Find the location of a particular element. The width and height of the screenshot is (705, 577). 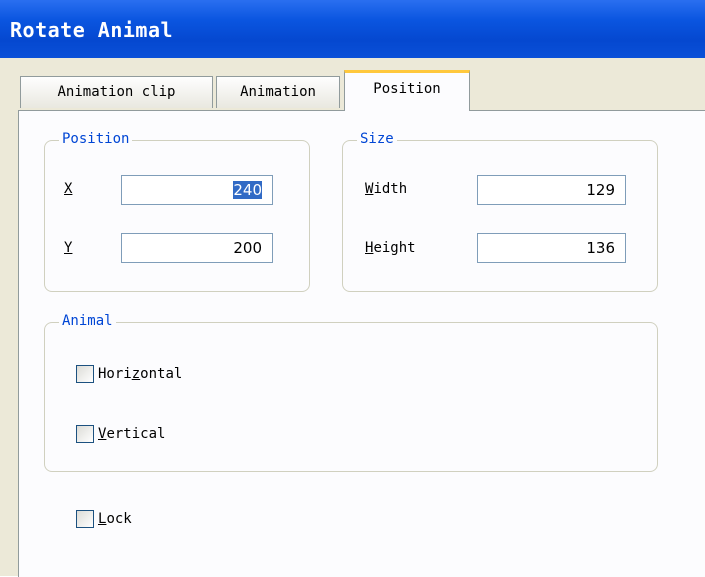

lock-checkbox: Lock is located at coordinates (104, 519).